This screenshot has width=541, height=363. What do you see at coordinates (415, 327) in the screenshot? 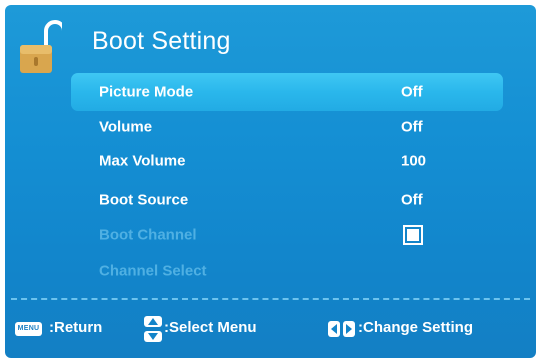
I see `change-setting-hint: :Change Setting` at bounding box center [415, 327].